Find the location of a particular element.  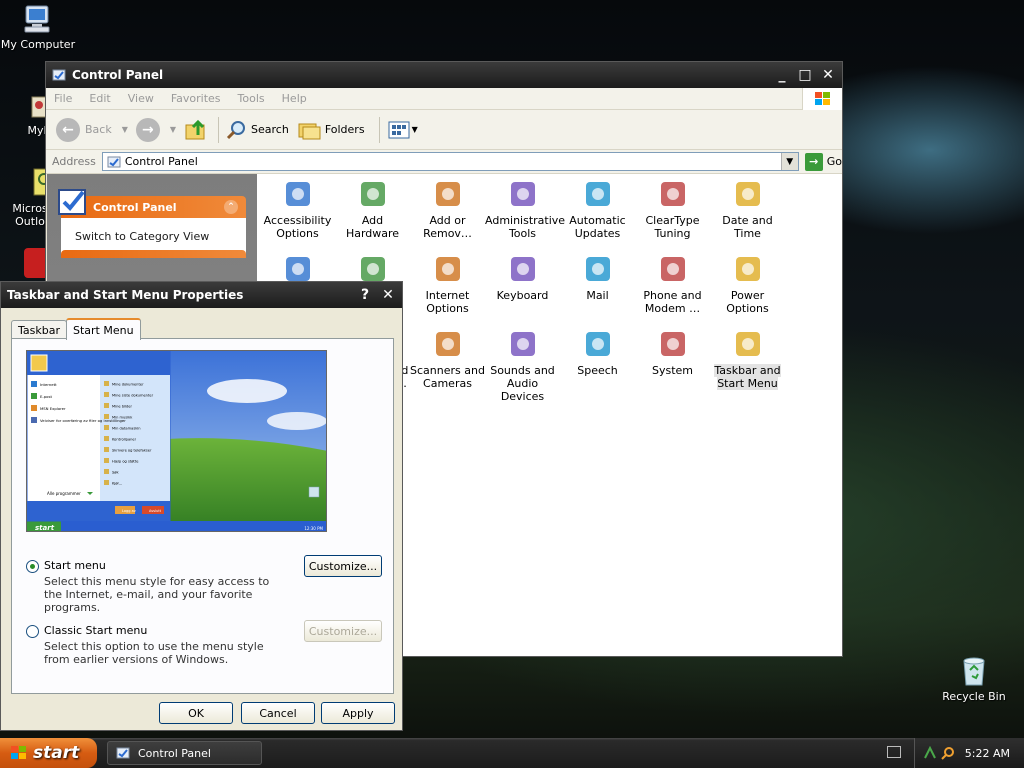

menu-favorites: Favorites is located at coordinates (196, 98).